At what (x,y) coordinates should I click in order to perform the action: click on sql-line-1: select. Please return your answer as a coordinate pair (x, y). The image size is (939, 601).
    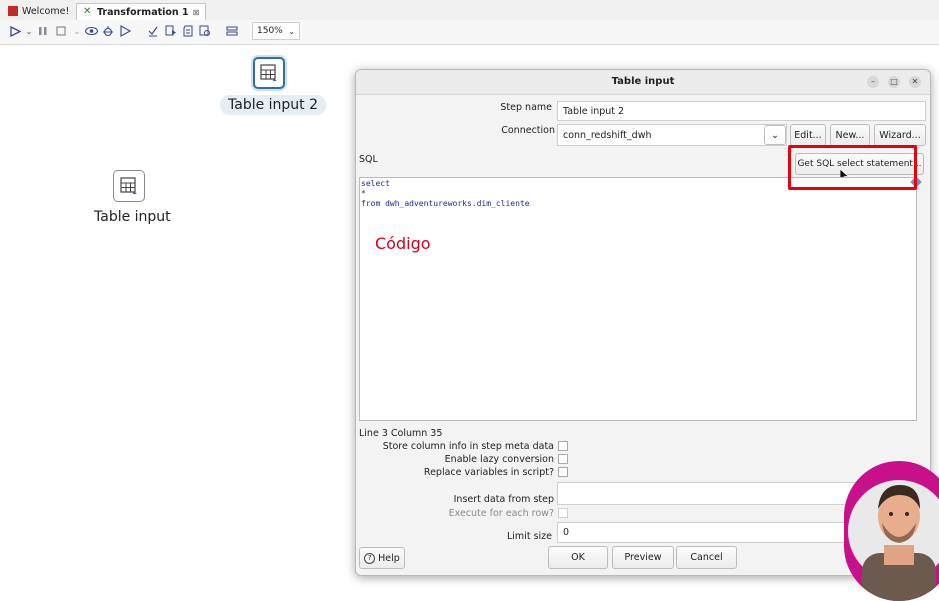
    Looking at the image, I should click on (375, 183).